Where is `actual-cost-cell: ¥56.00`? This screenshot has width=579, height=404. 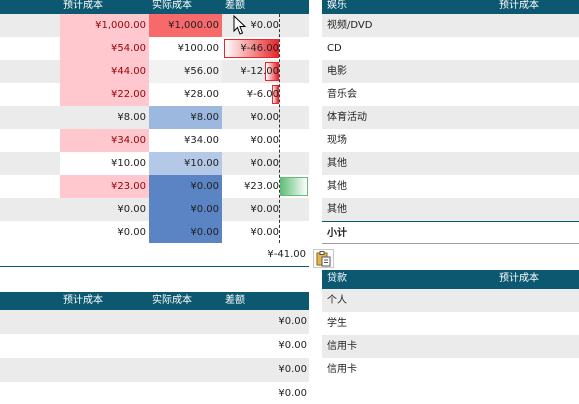
actual-cost-cell: ¥56.00 is located at coordinates (185, 71).